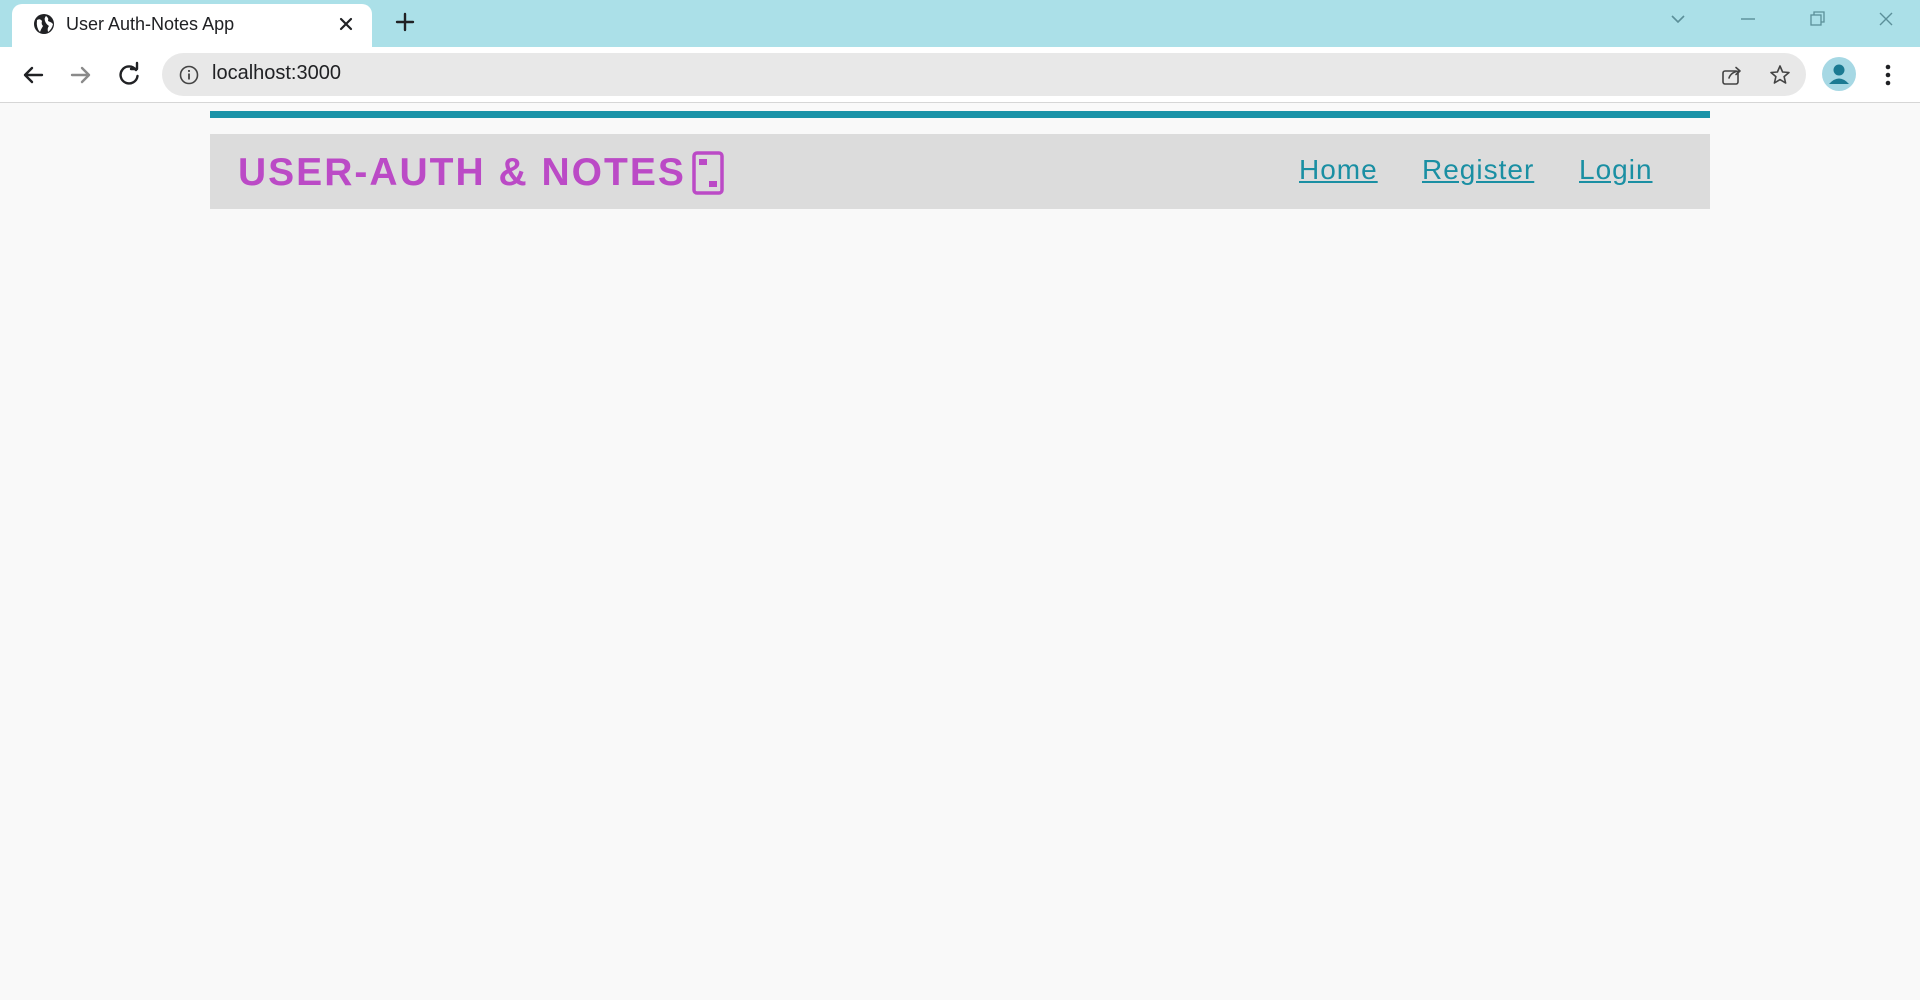  I want to click on app-navbar: USER-AUTH & NOTES Home Register Login, so click(960, 171).